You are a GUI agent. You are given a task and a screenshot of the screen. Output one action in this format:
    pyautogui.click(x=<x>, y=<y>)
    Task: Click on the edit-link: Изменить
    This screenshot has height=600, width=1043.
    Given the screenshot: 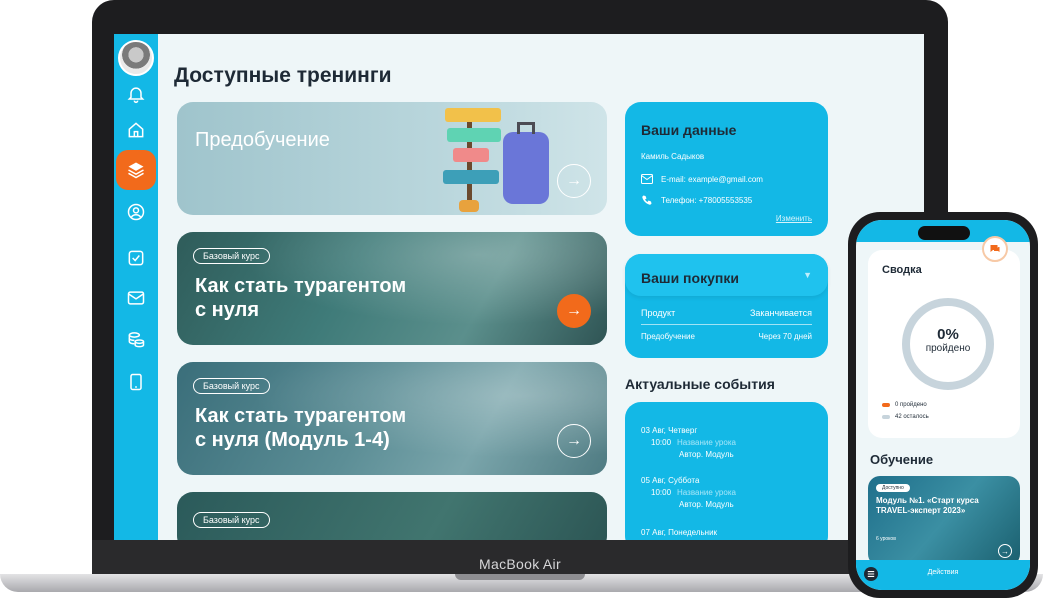 What is the action you would take?
    pyautogui.click(x=794, y=218)
    